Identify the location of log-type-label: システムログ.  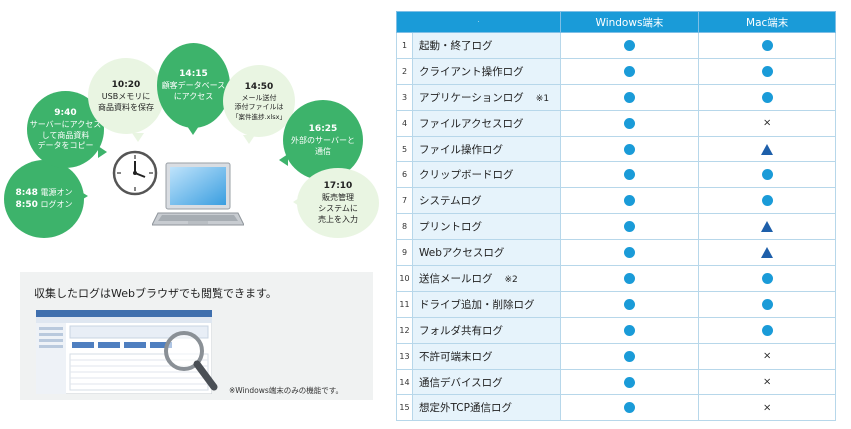
(450, 201).